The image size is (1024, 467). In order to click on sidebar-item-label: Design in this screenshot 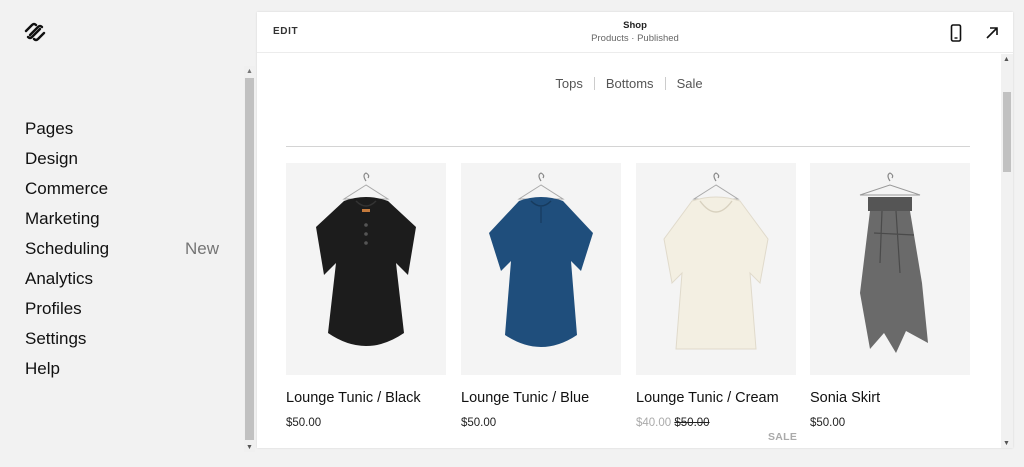, I will do `click(51, 158)`.